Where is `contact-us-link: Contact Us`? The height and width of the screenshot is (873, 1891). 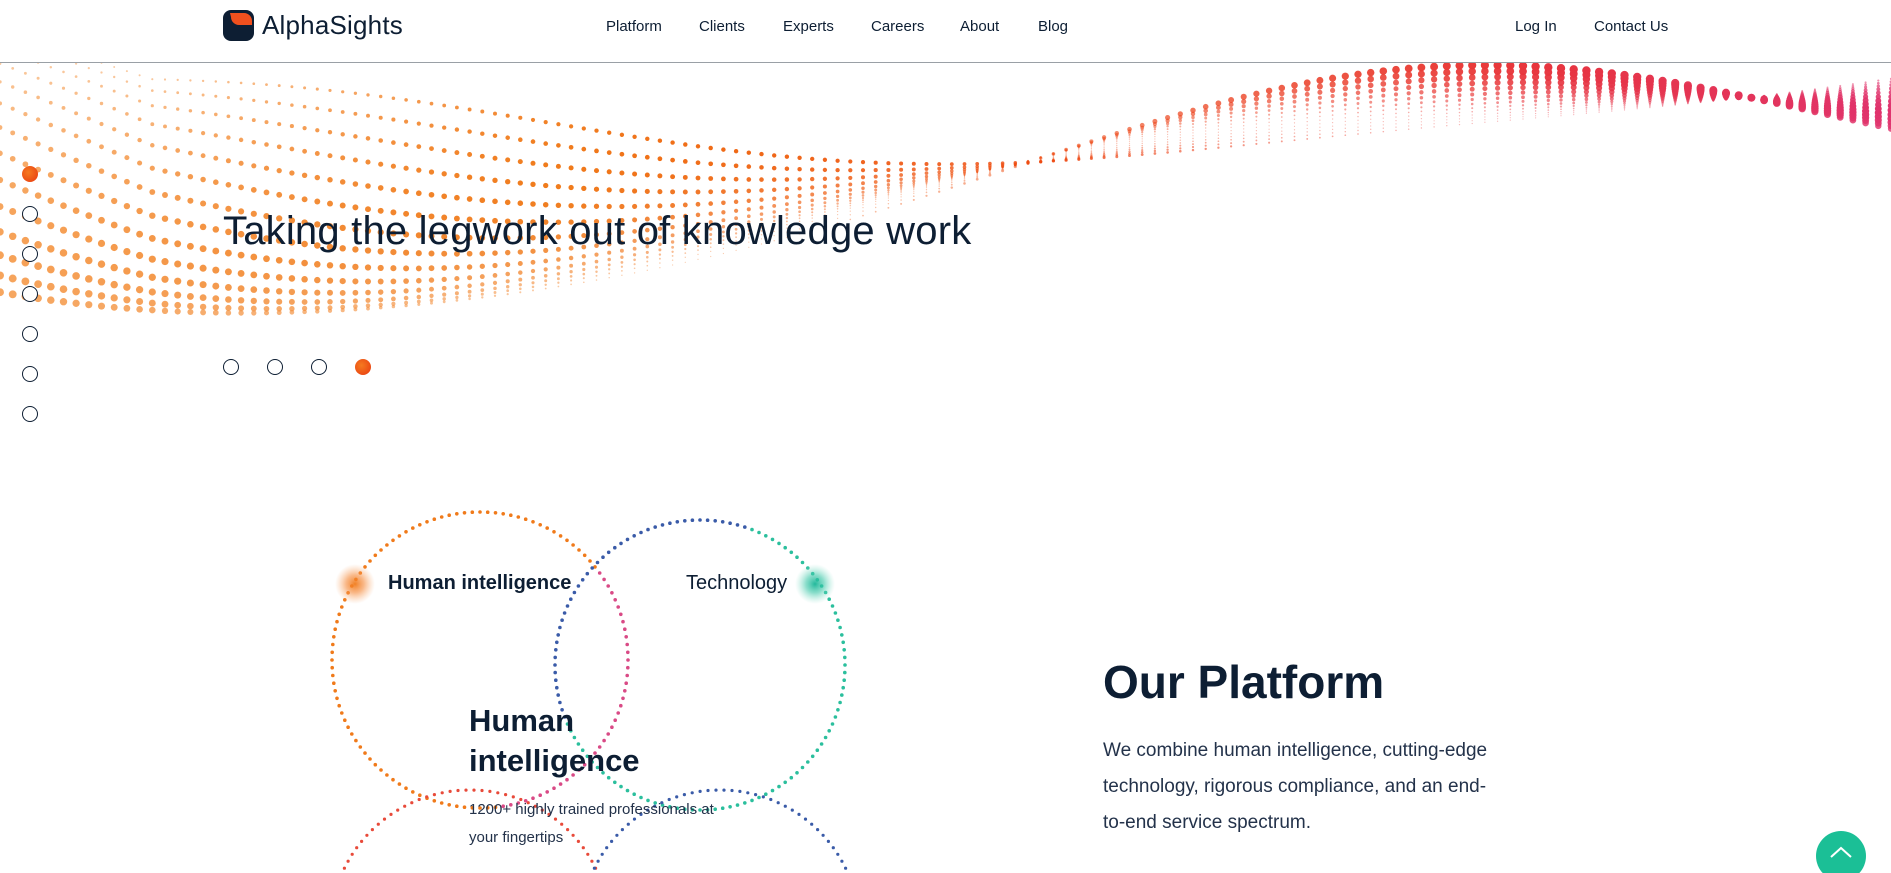
contact-us-link: Contact Us is located at coordinates (1631, 26).